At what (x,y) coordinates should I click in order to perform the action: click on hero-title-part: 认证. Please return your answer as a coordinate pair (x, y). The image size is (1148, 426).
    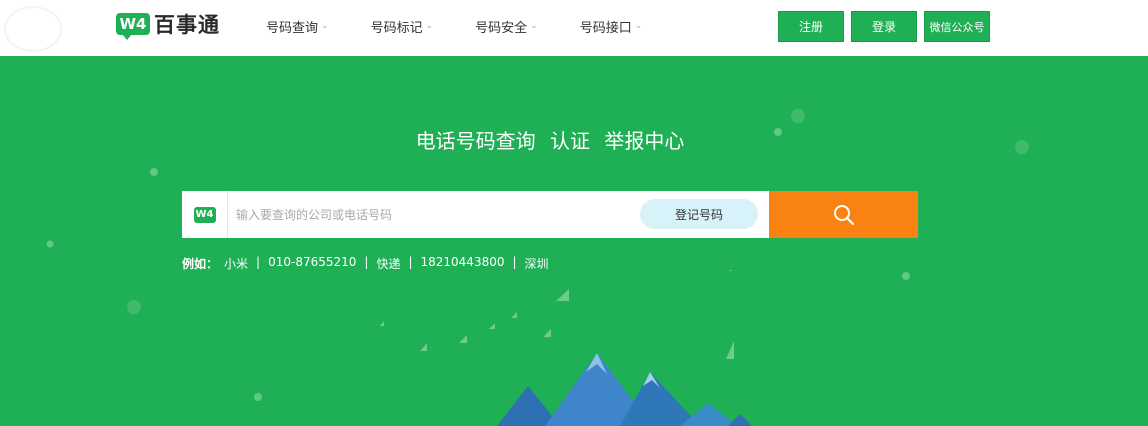
    Looking at the image, I should click on (570, 141).